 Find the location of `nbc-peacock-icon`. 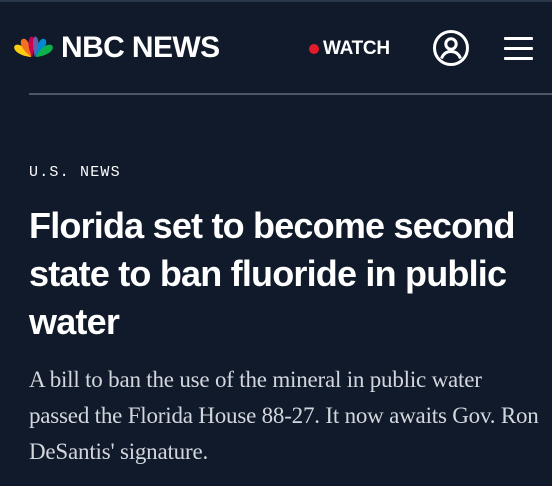

nbc-peacock-icon is located at coordinates (33, 46).